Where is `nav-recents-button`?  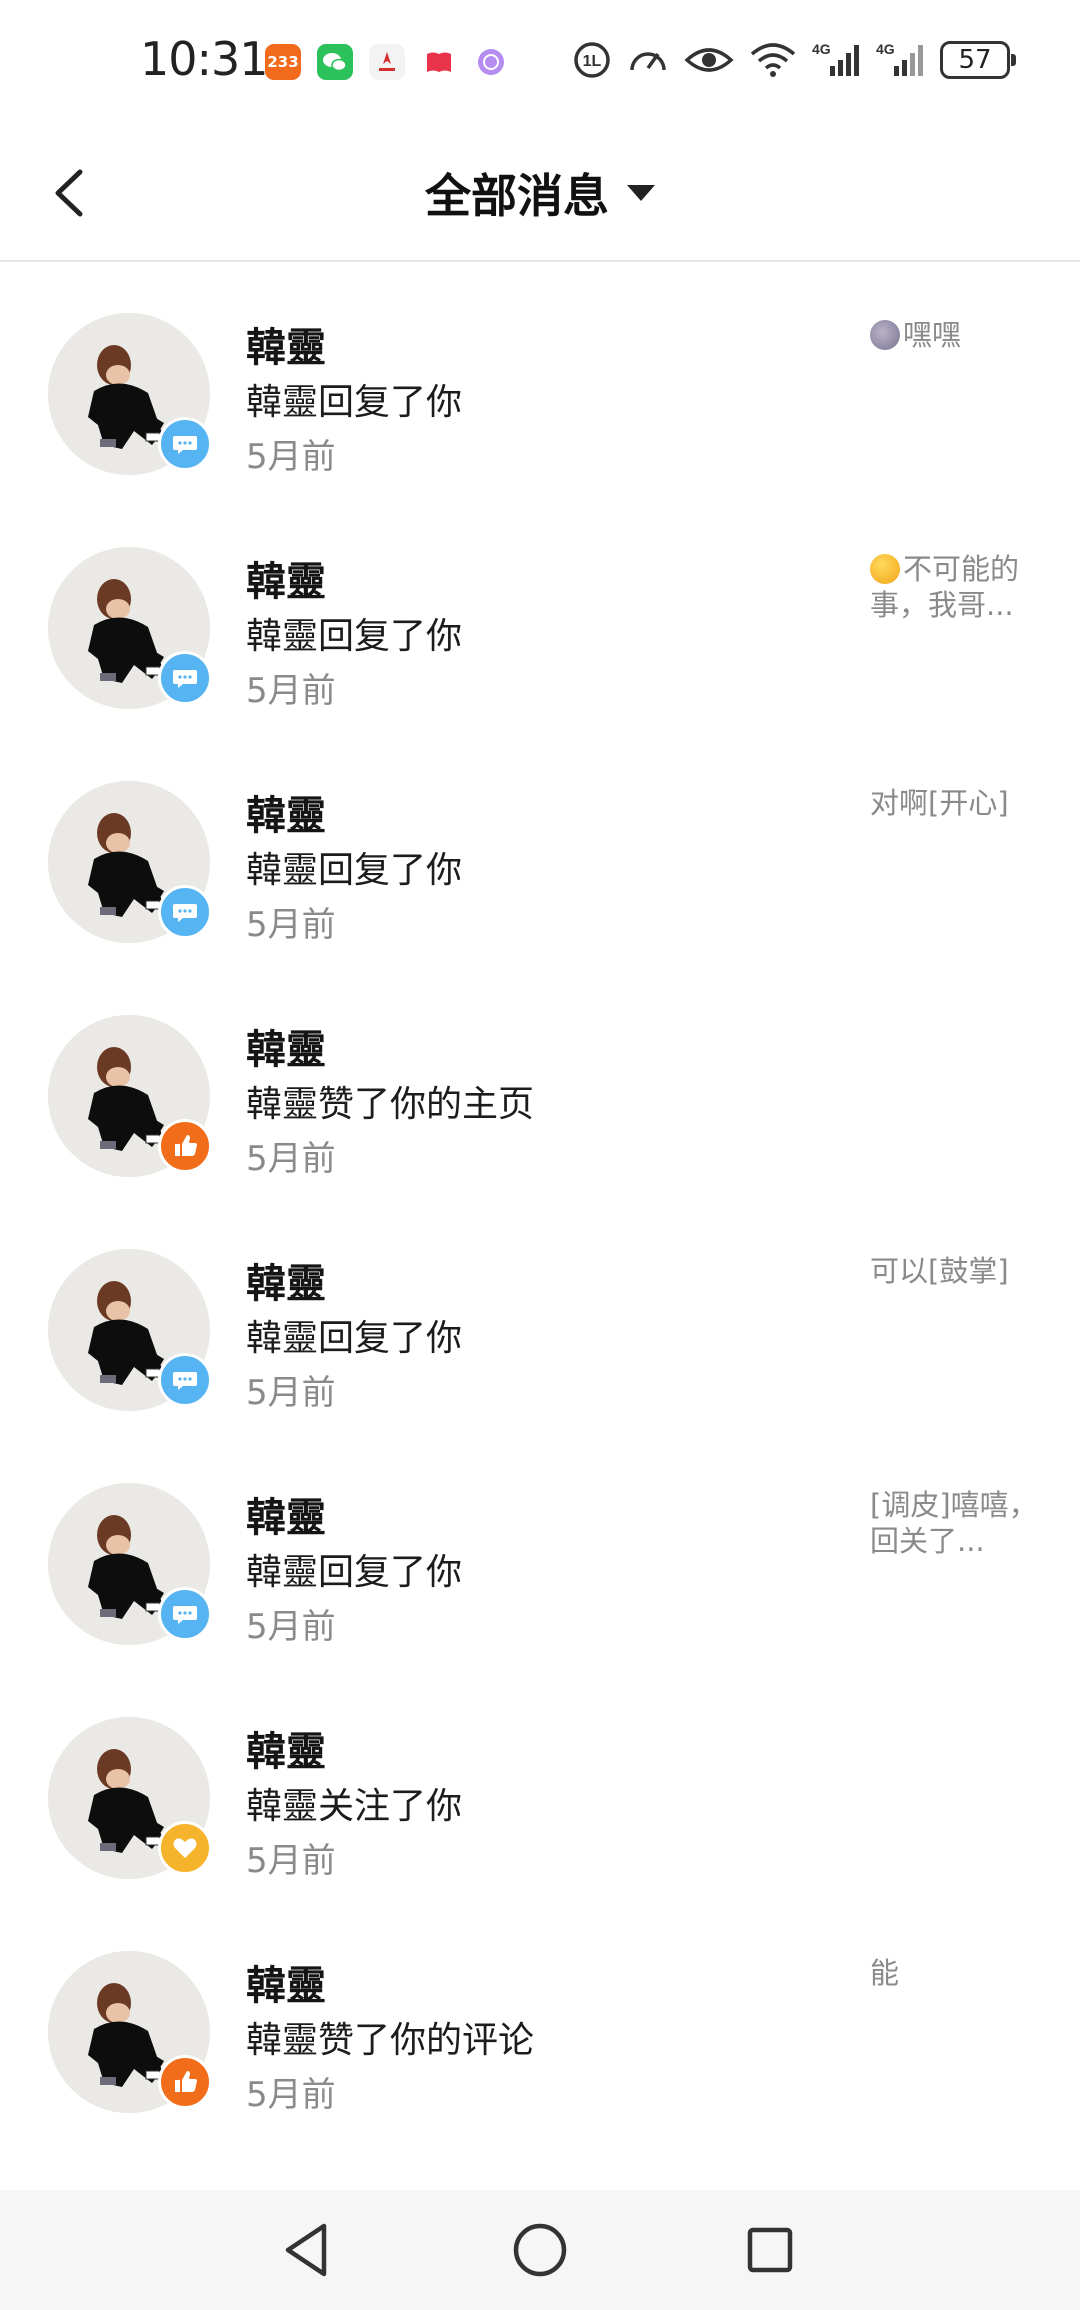
nav-recents-button is located at coordinates (770, 2250).